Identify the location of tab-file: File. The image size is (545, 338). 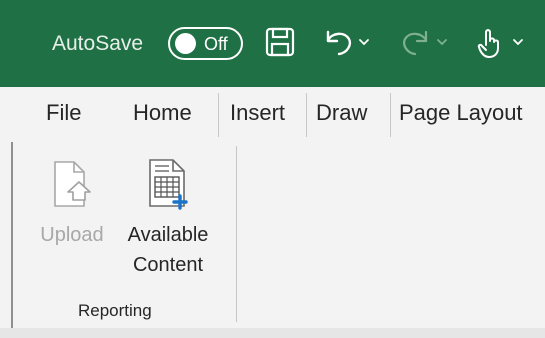
(63, 113).